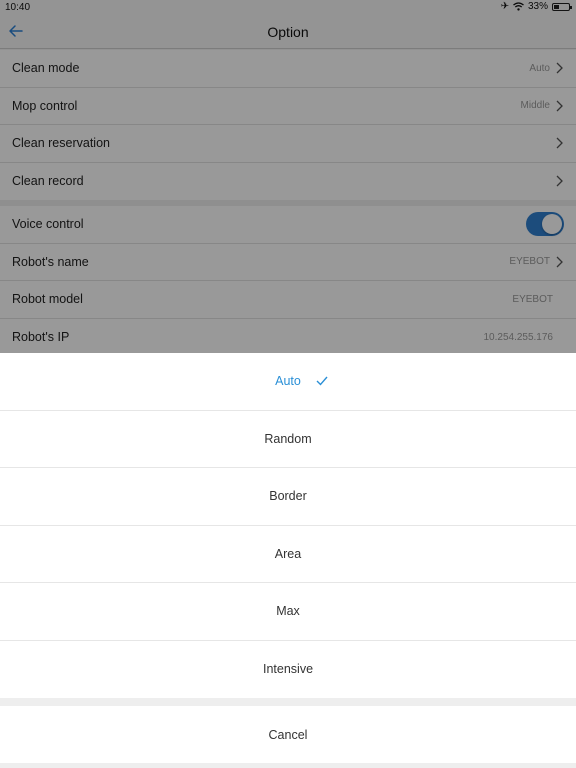 The image size is (576, 768). I want to click on sheet-option-label: Max, so click(288, 611).